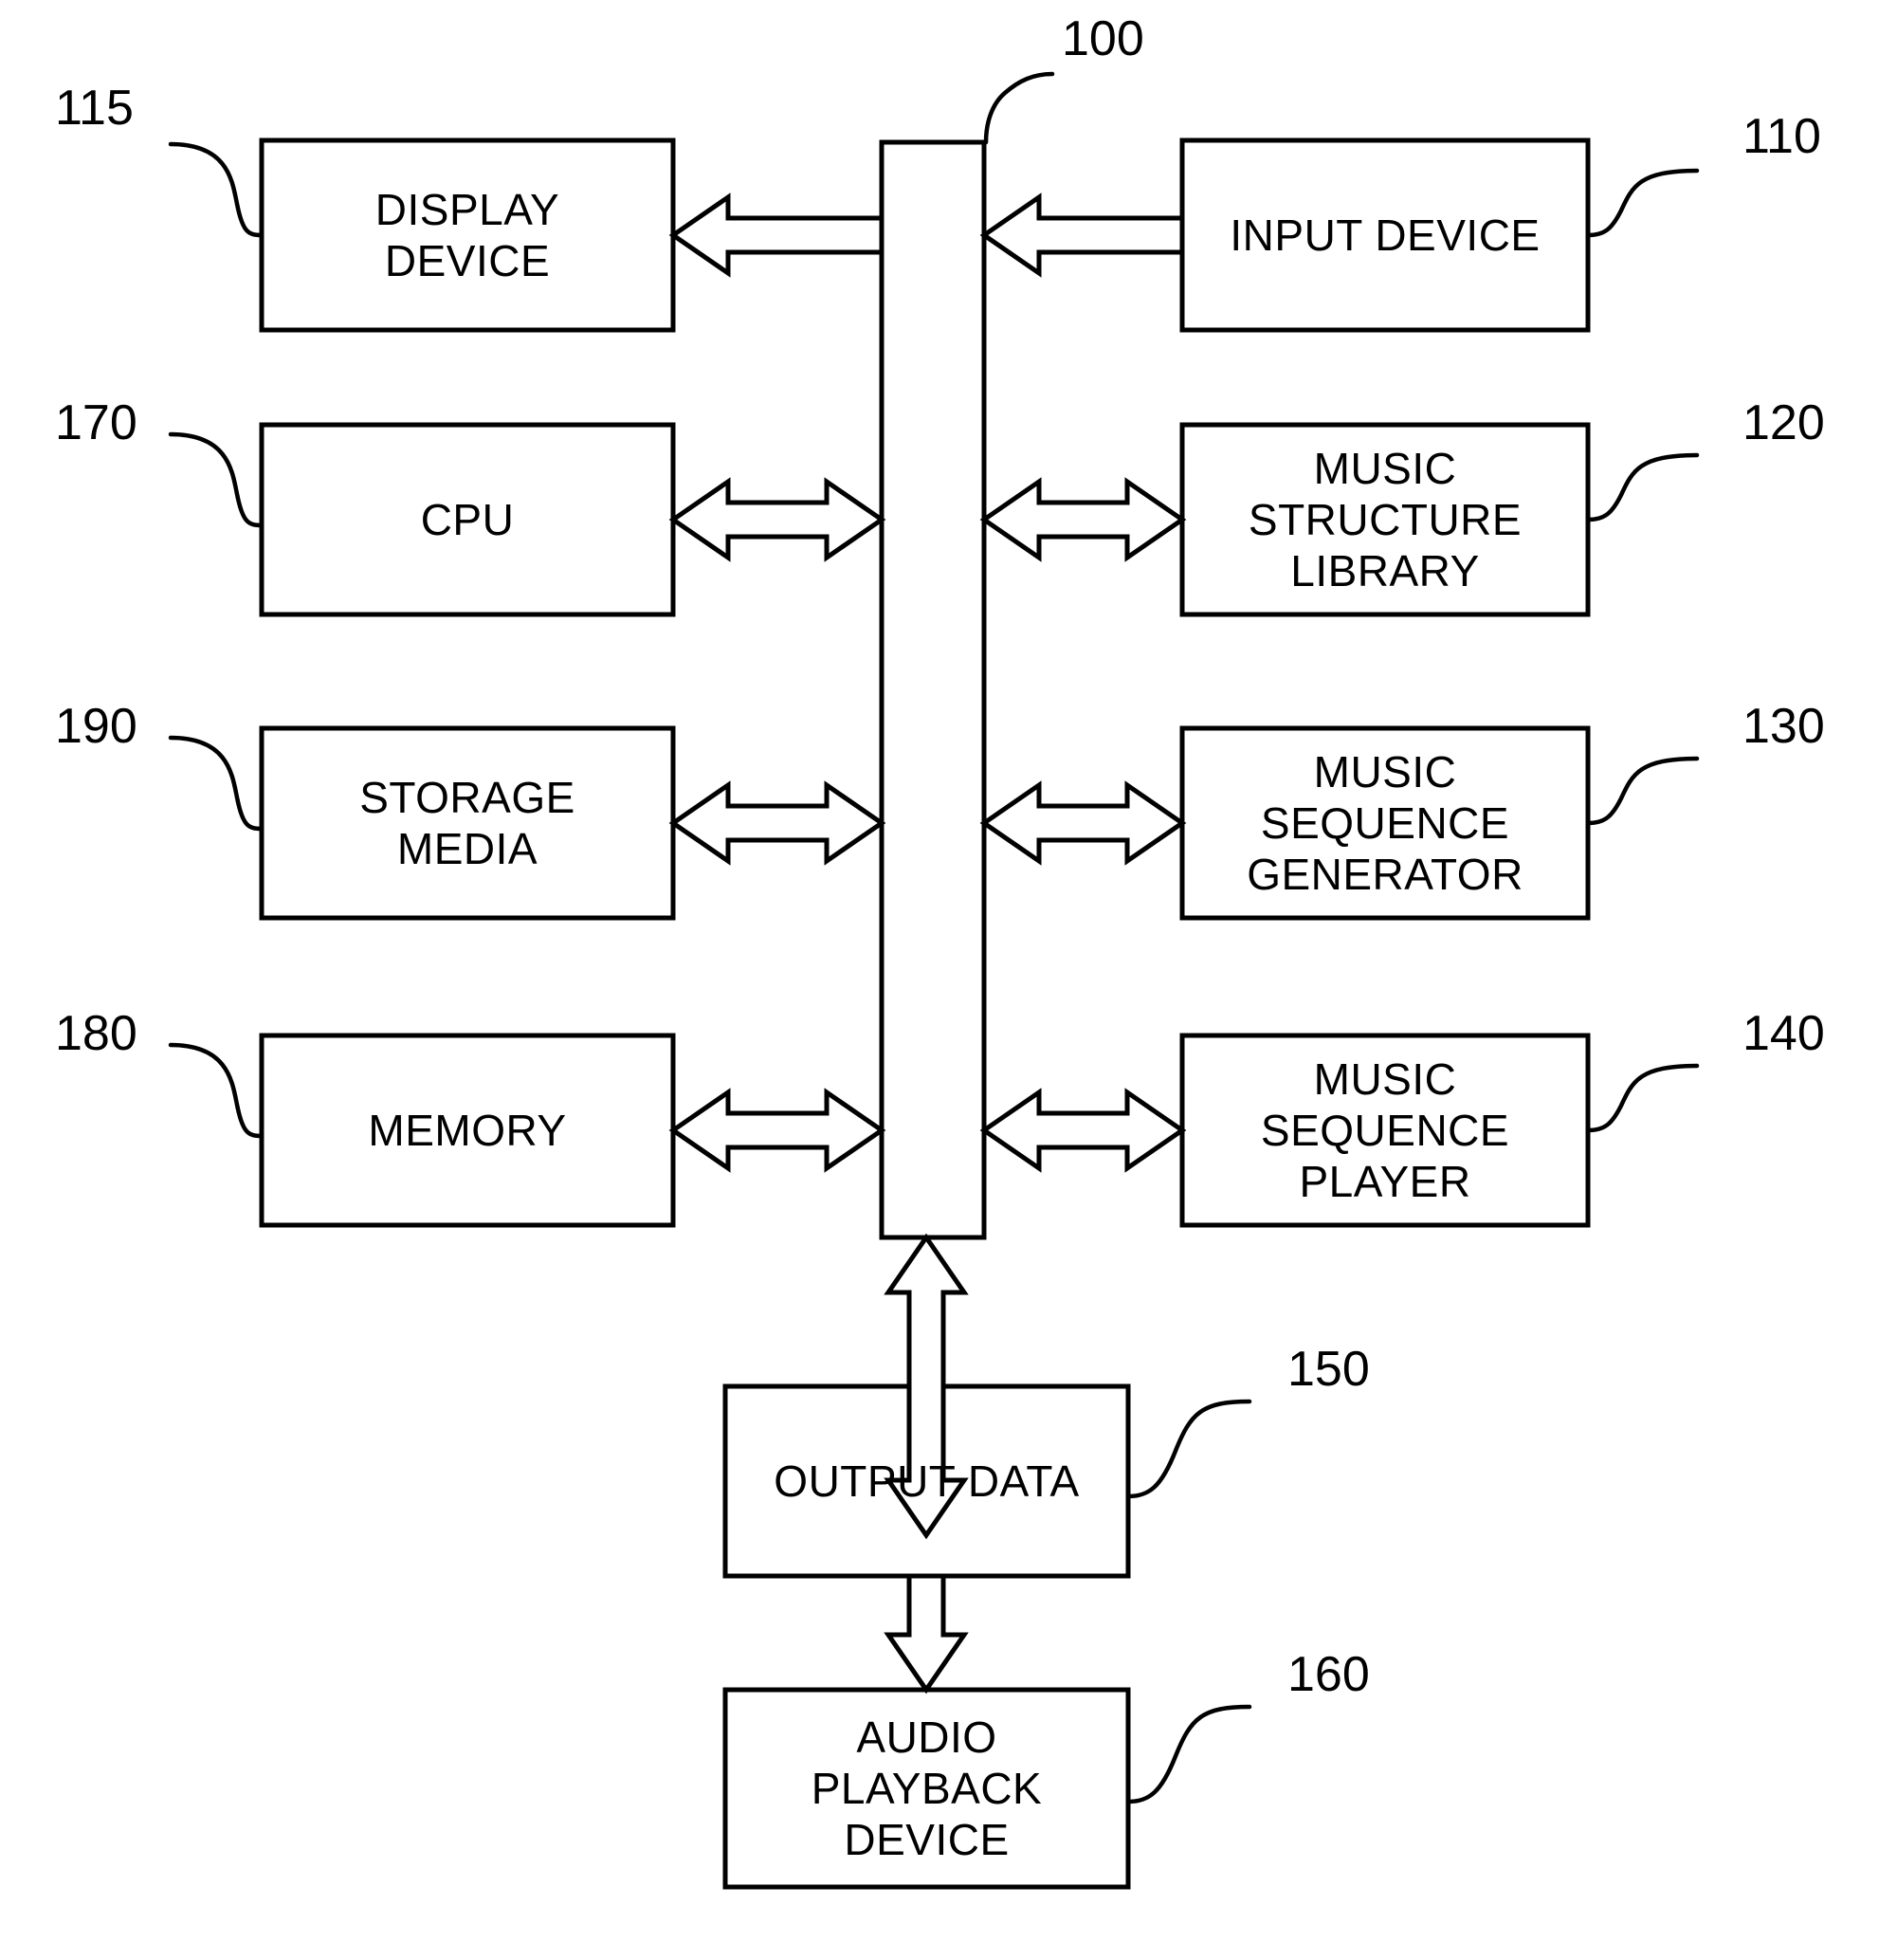 The width and height of the screenshot is (1897, 1960). Describe the element at coordinates (927, 1788) in the screenshot. I see `audio-playback-device-box` at that location.